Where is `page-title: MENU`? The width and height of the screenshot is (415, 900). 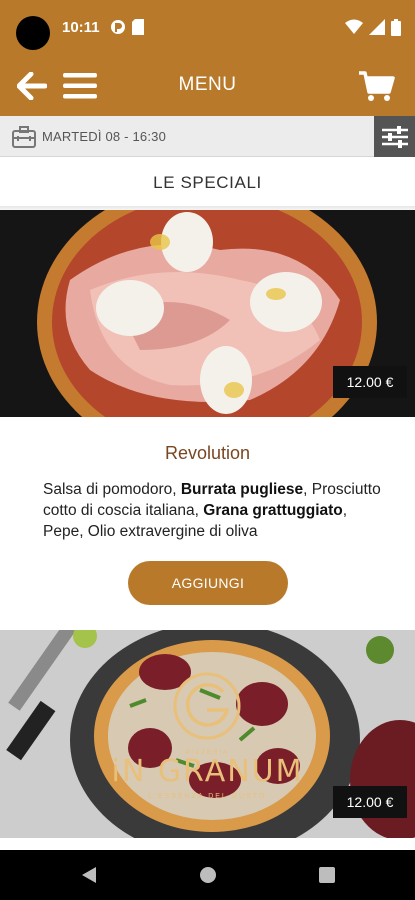 page-title: MENU is located at coordinates (207, 84).